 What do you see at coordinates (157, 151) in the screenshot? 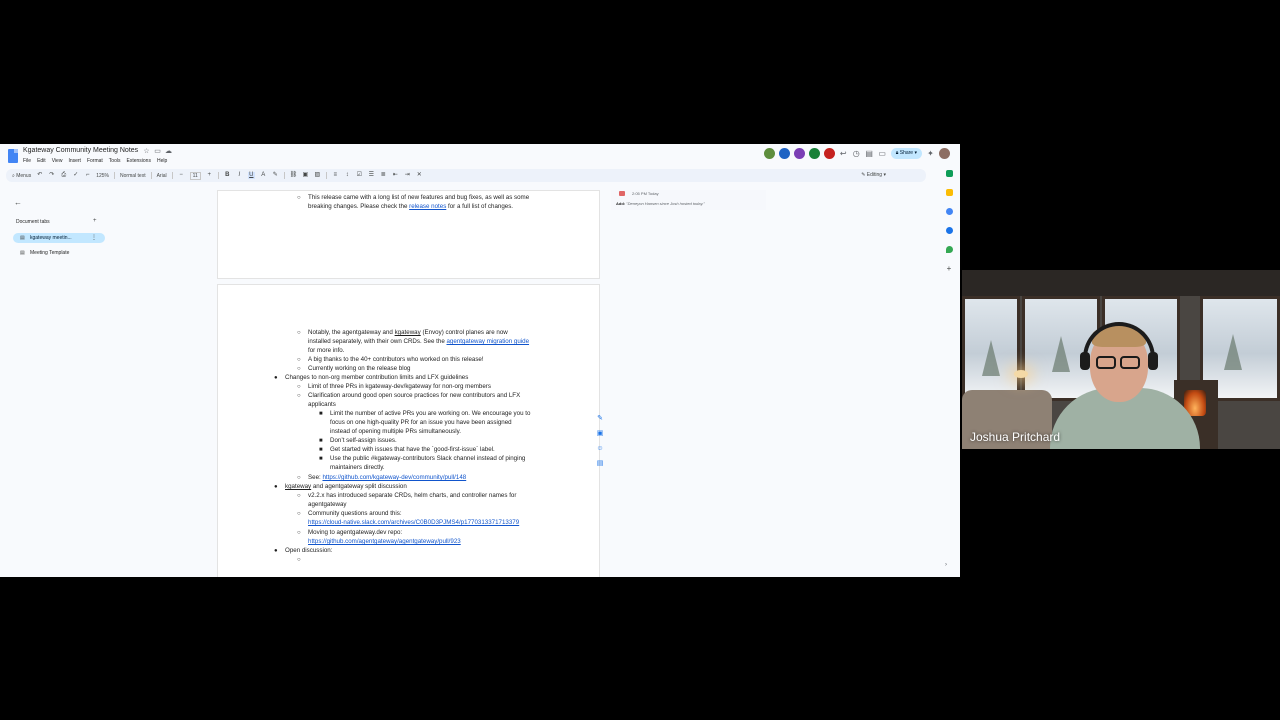
I see `folder-icon: ▭` at bounding box center [157, 151].